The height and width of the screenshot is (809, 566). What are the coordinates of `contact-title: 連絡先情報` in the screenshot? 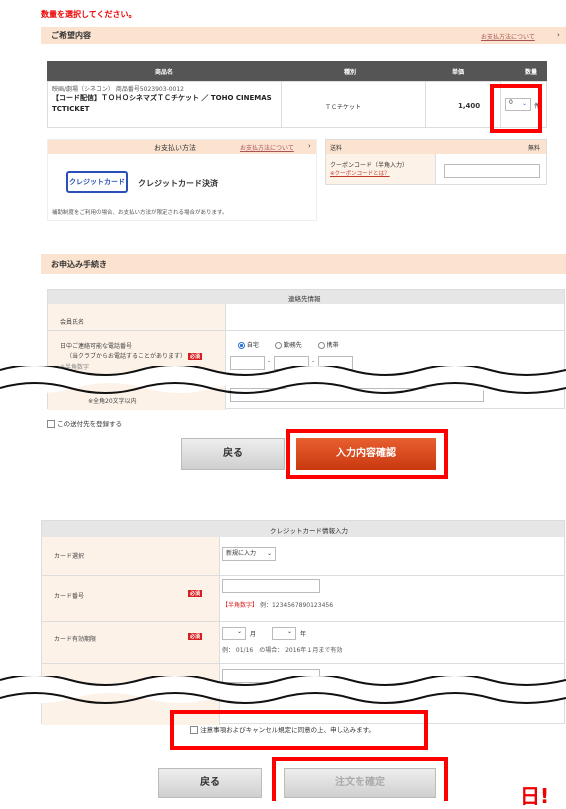 It's located at (304, 299).